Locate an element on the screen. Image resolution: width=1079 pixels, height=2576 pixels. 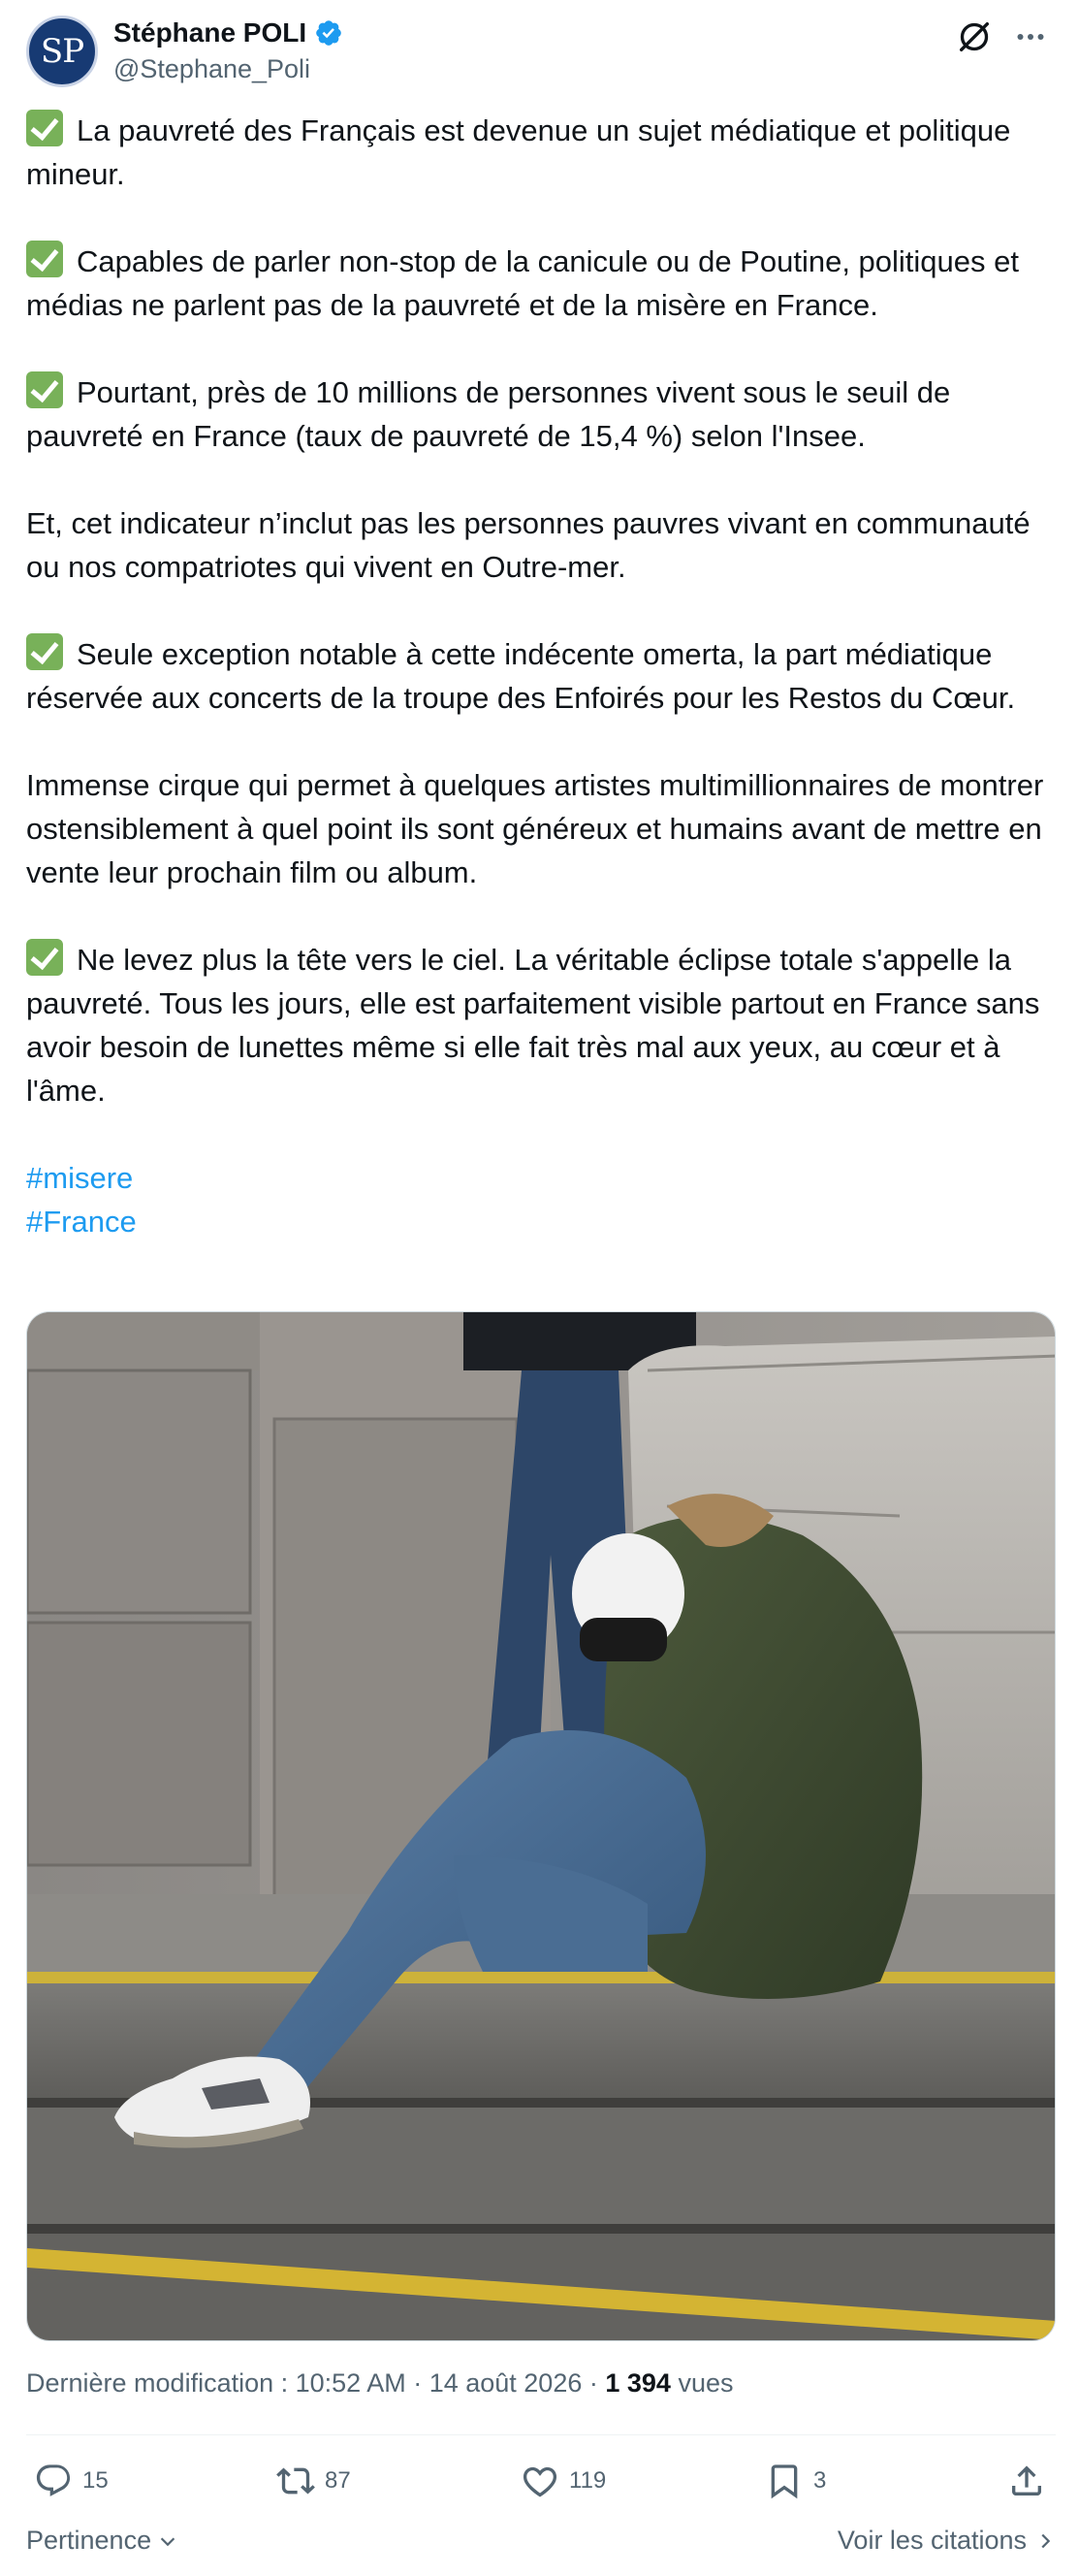
avatar: SP is located at coordinates (62, 51).